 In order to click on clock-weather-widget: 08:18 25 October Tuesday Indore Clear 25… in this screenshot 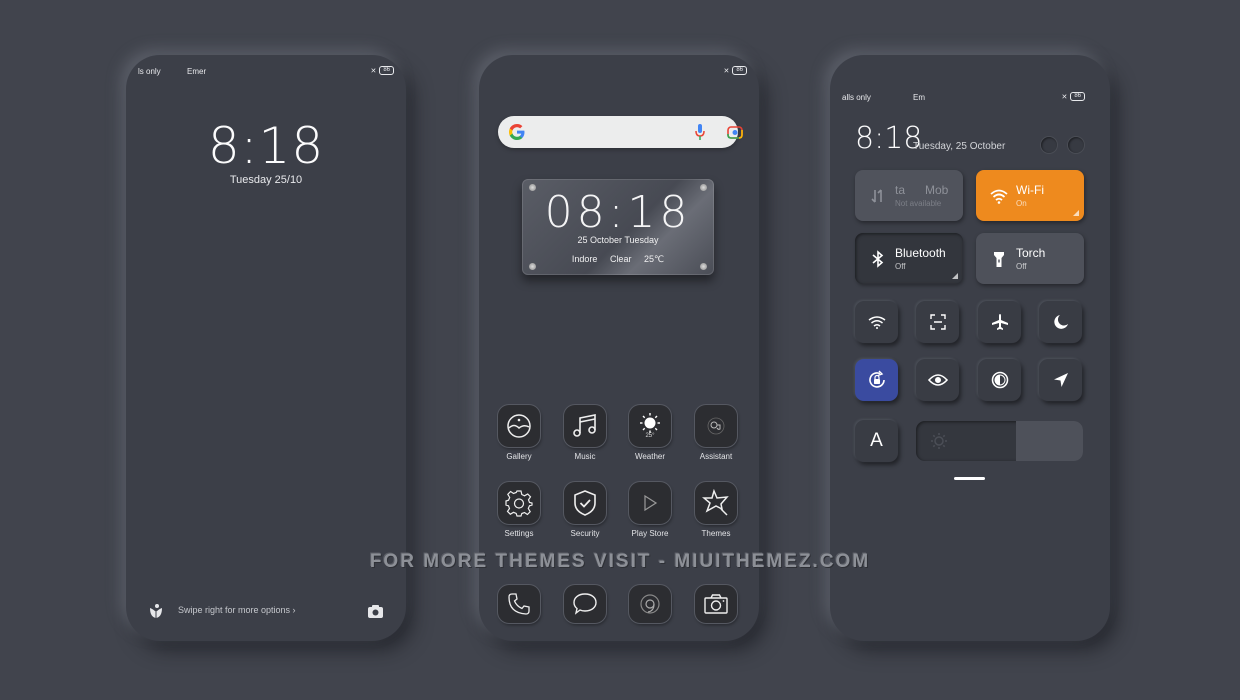, I will do `click(618, 227)`.